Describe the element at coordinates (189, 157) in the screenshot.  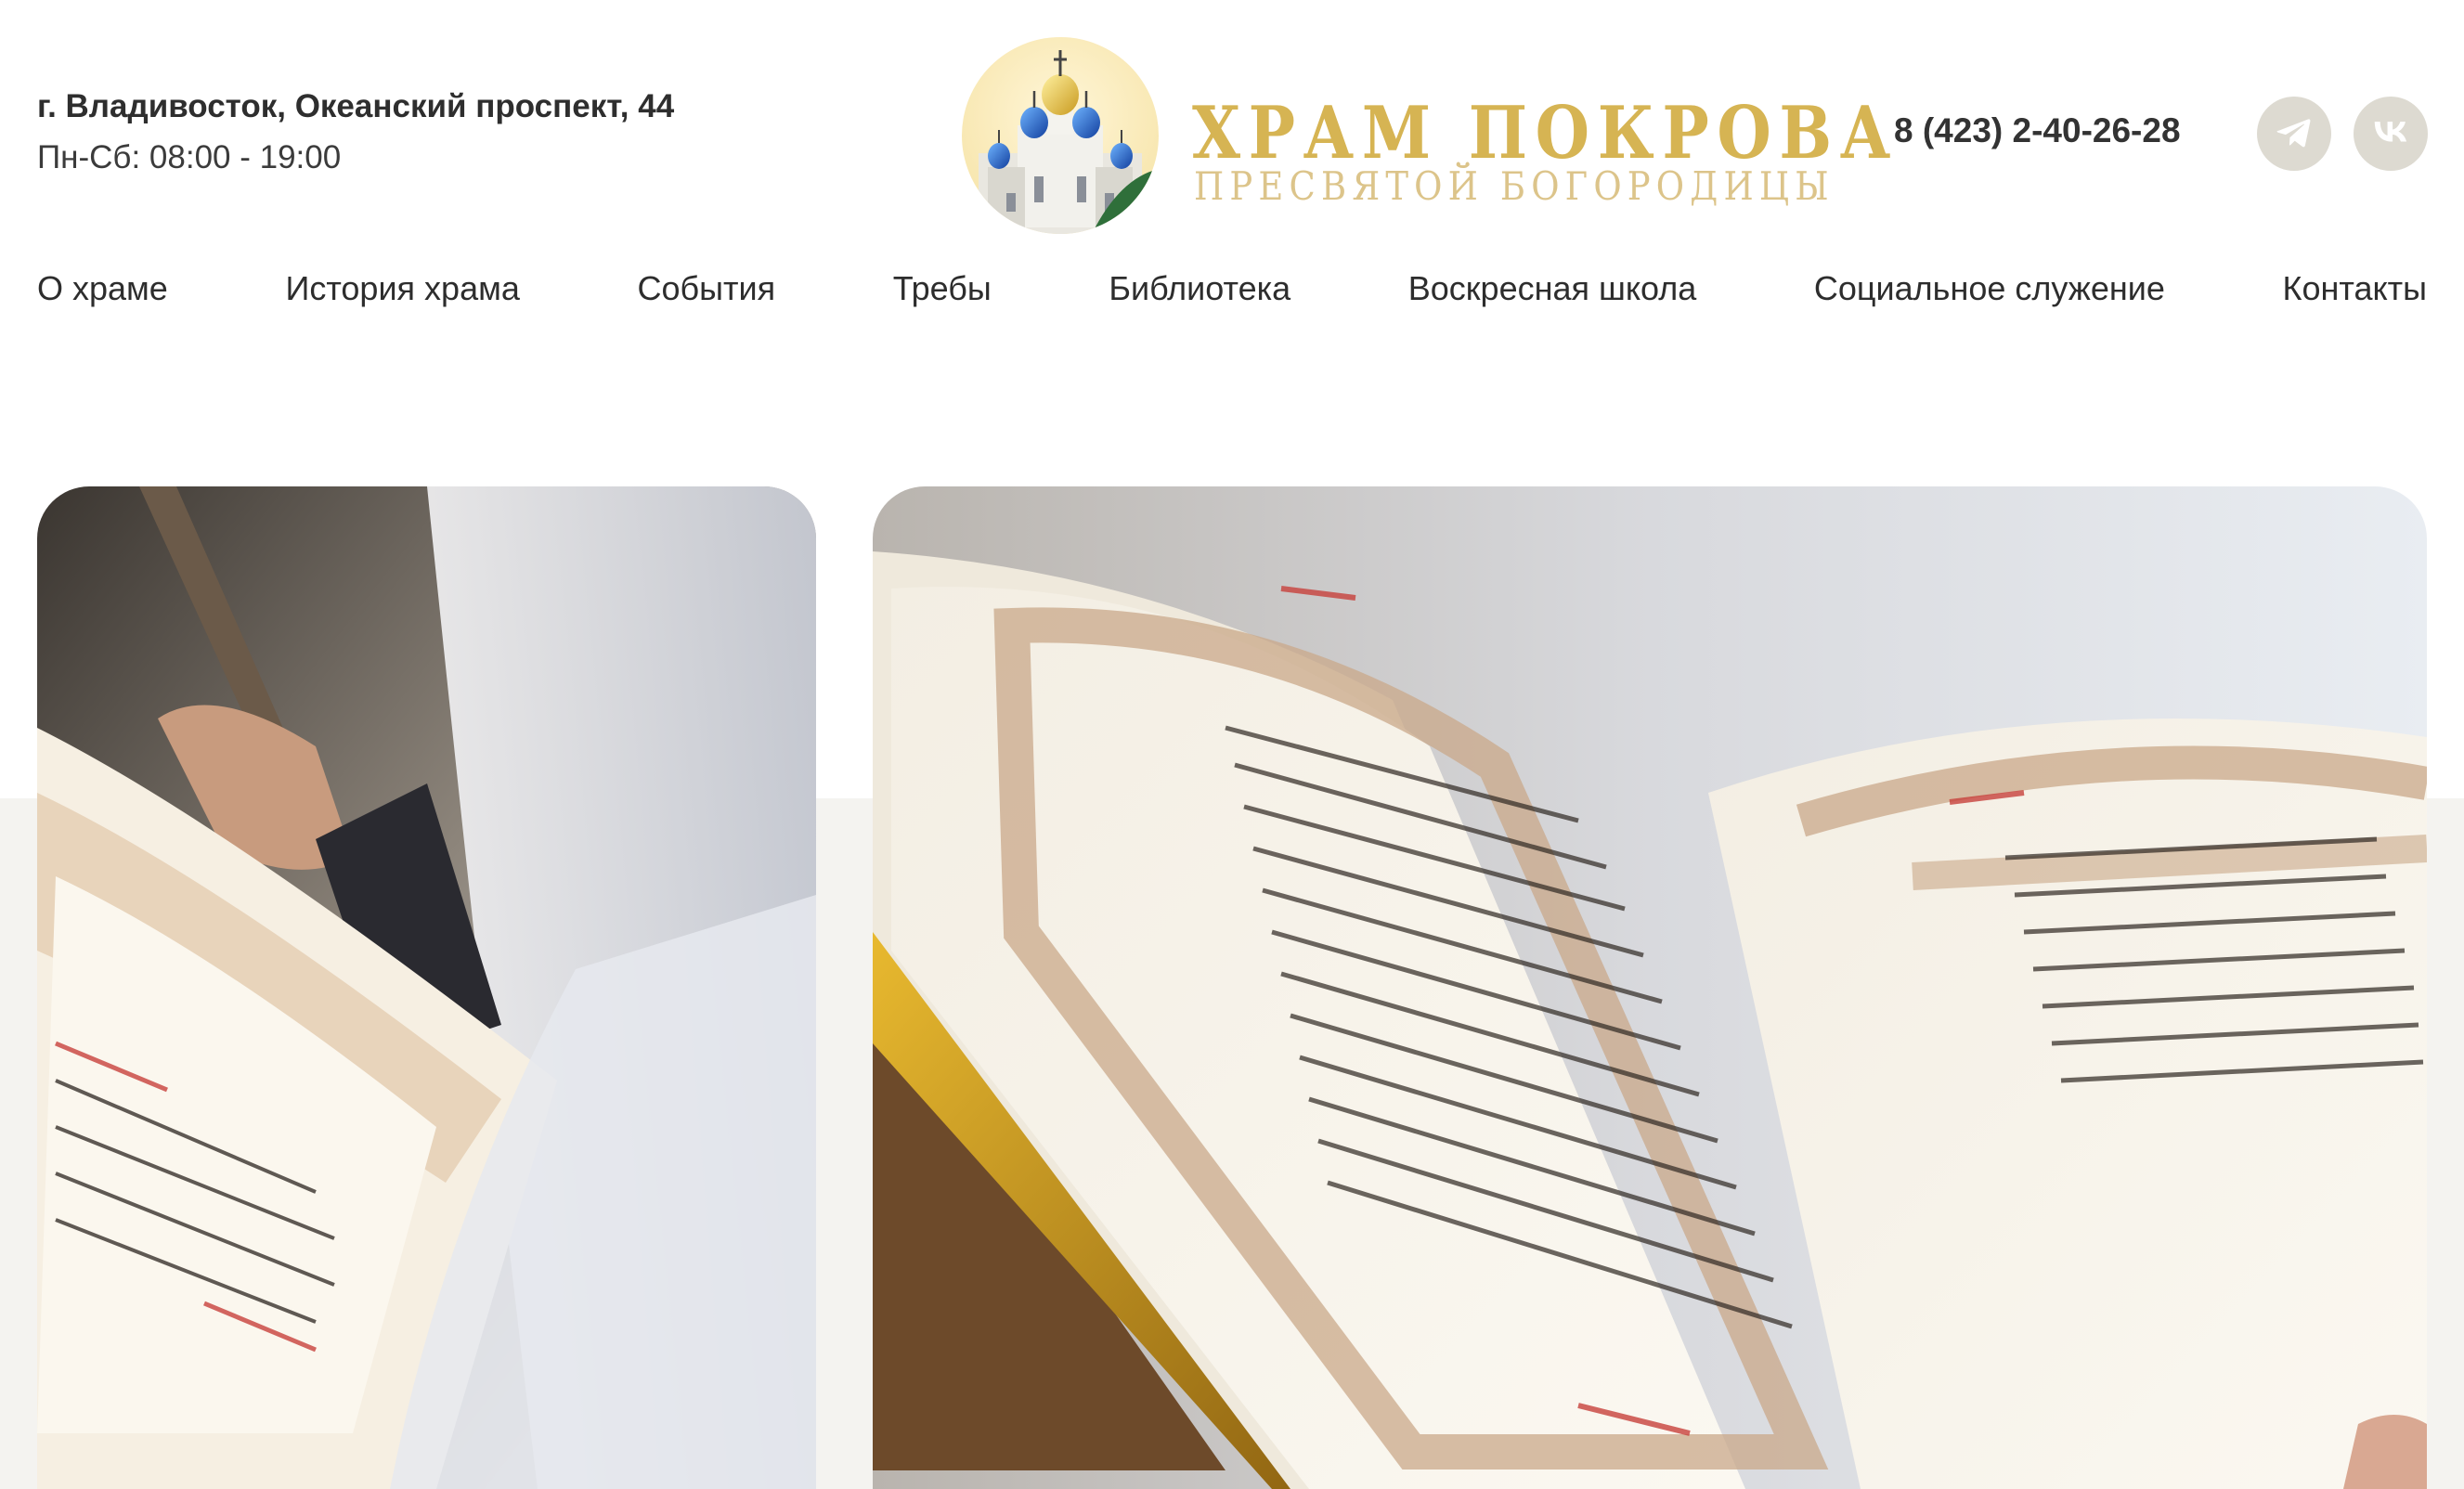
I see `opening-hours: Пн-Сб: 08:00 - 19:00` at that location.